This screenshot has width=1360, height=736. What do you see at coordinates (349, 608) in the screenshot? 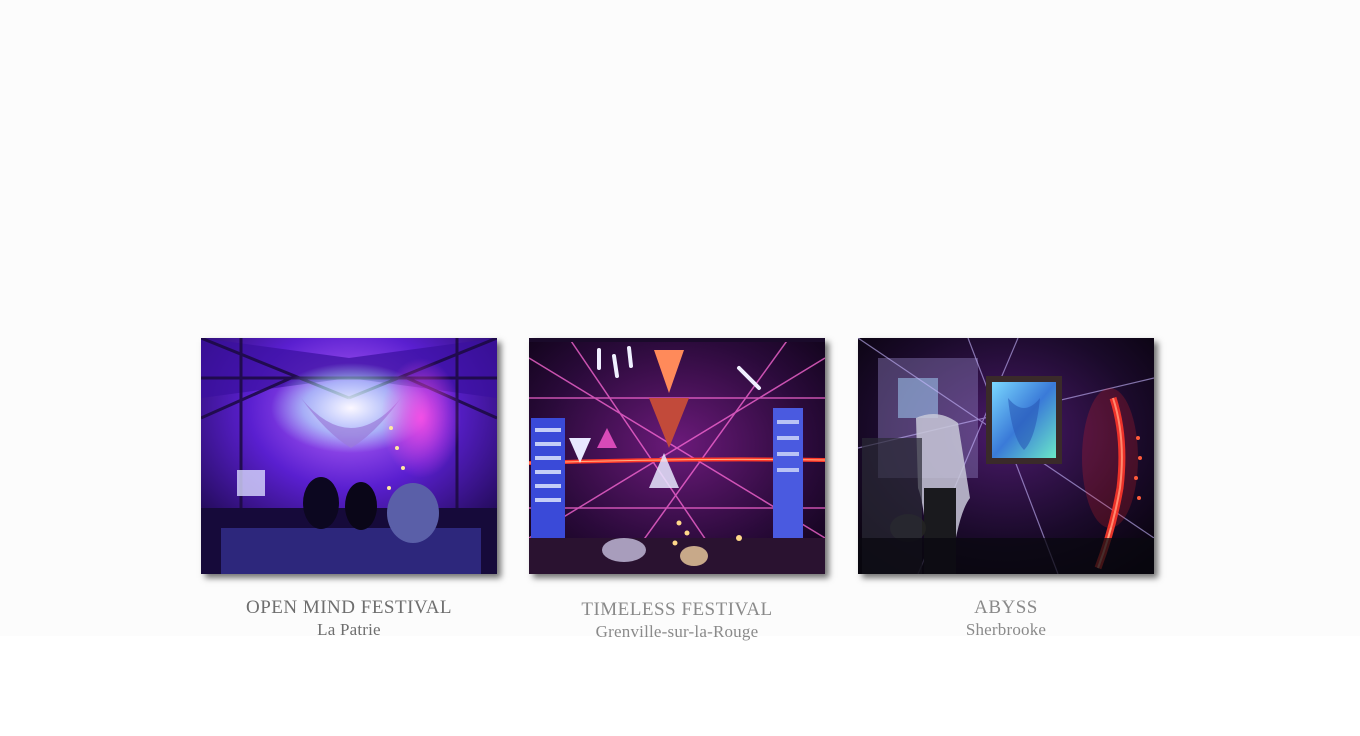
I see `festival-title: OPEN MIND FESTIVAL` at bounding box center [349, 608].